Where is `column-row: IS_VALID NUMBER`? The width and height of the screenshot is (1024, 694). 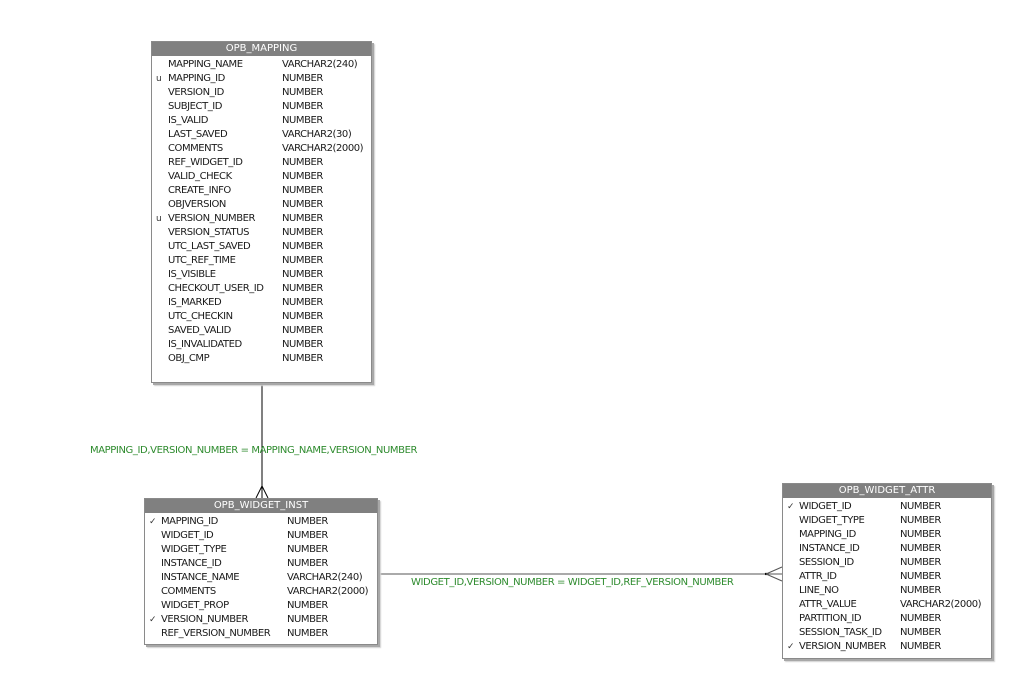 column-row: IS_VALID NUMBER is located at coordinates (261, 121).